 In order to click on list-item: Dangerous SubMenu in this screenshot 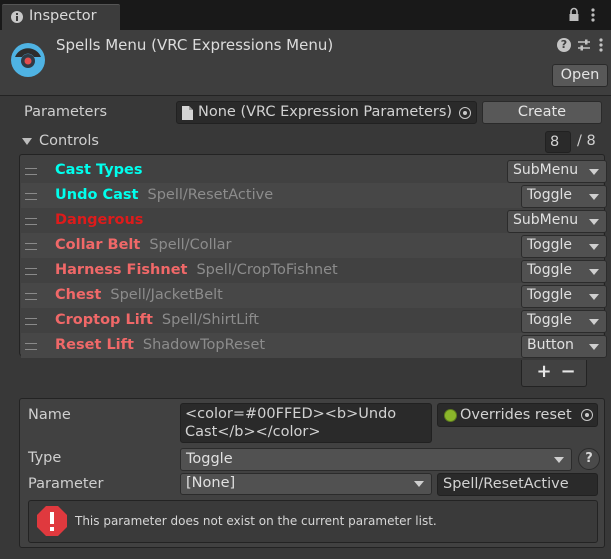, I will do `click(314, 220)`.